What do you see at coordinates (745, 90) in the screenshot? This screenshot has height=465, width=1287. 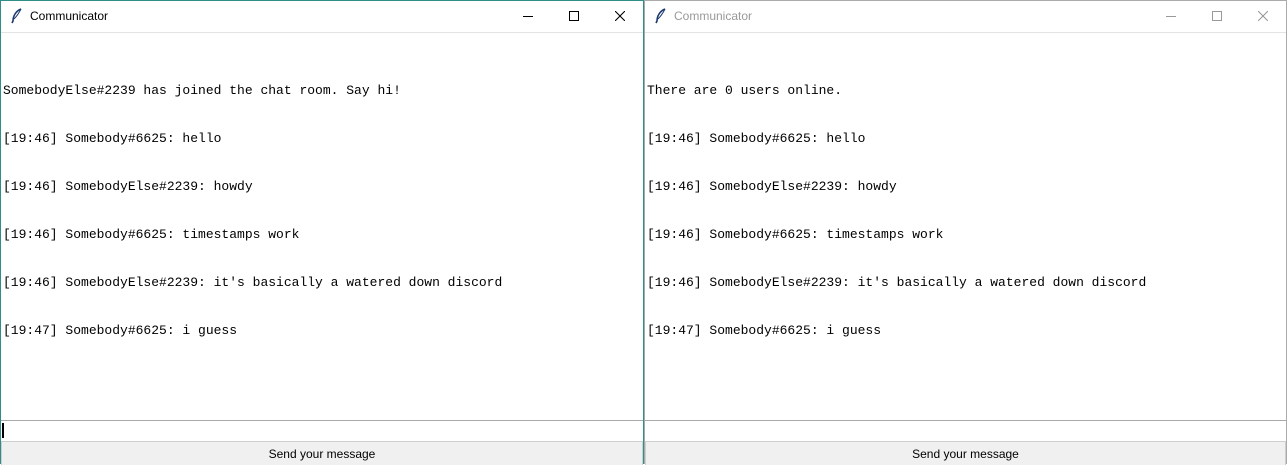 I see `chat-line: There are 0 users online.` at bounding box center [745, 90].